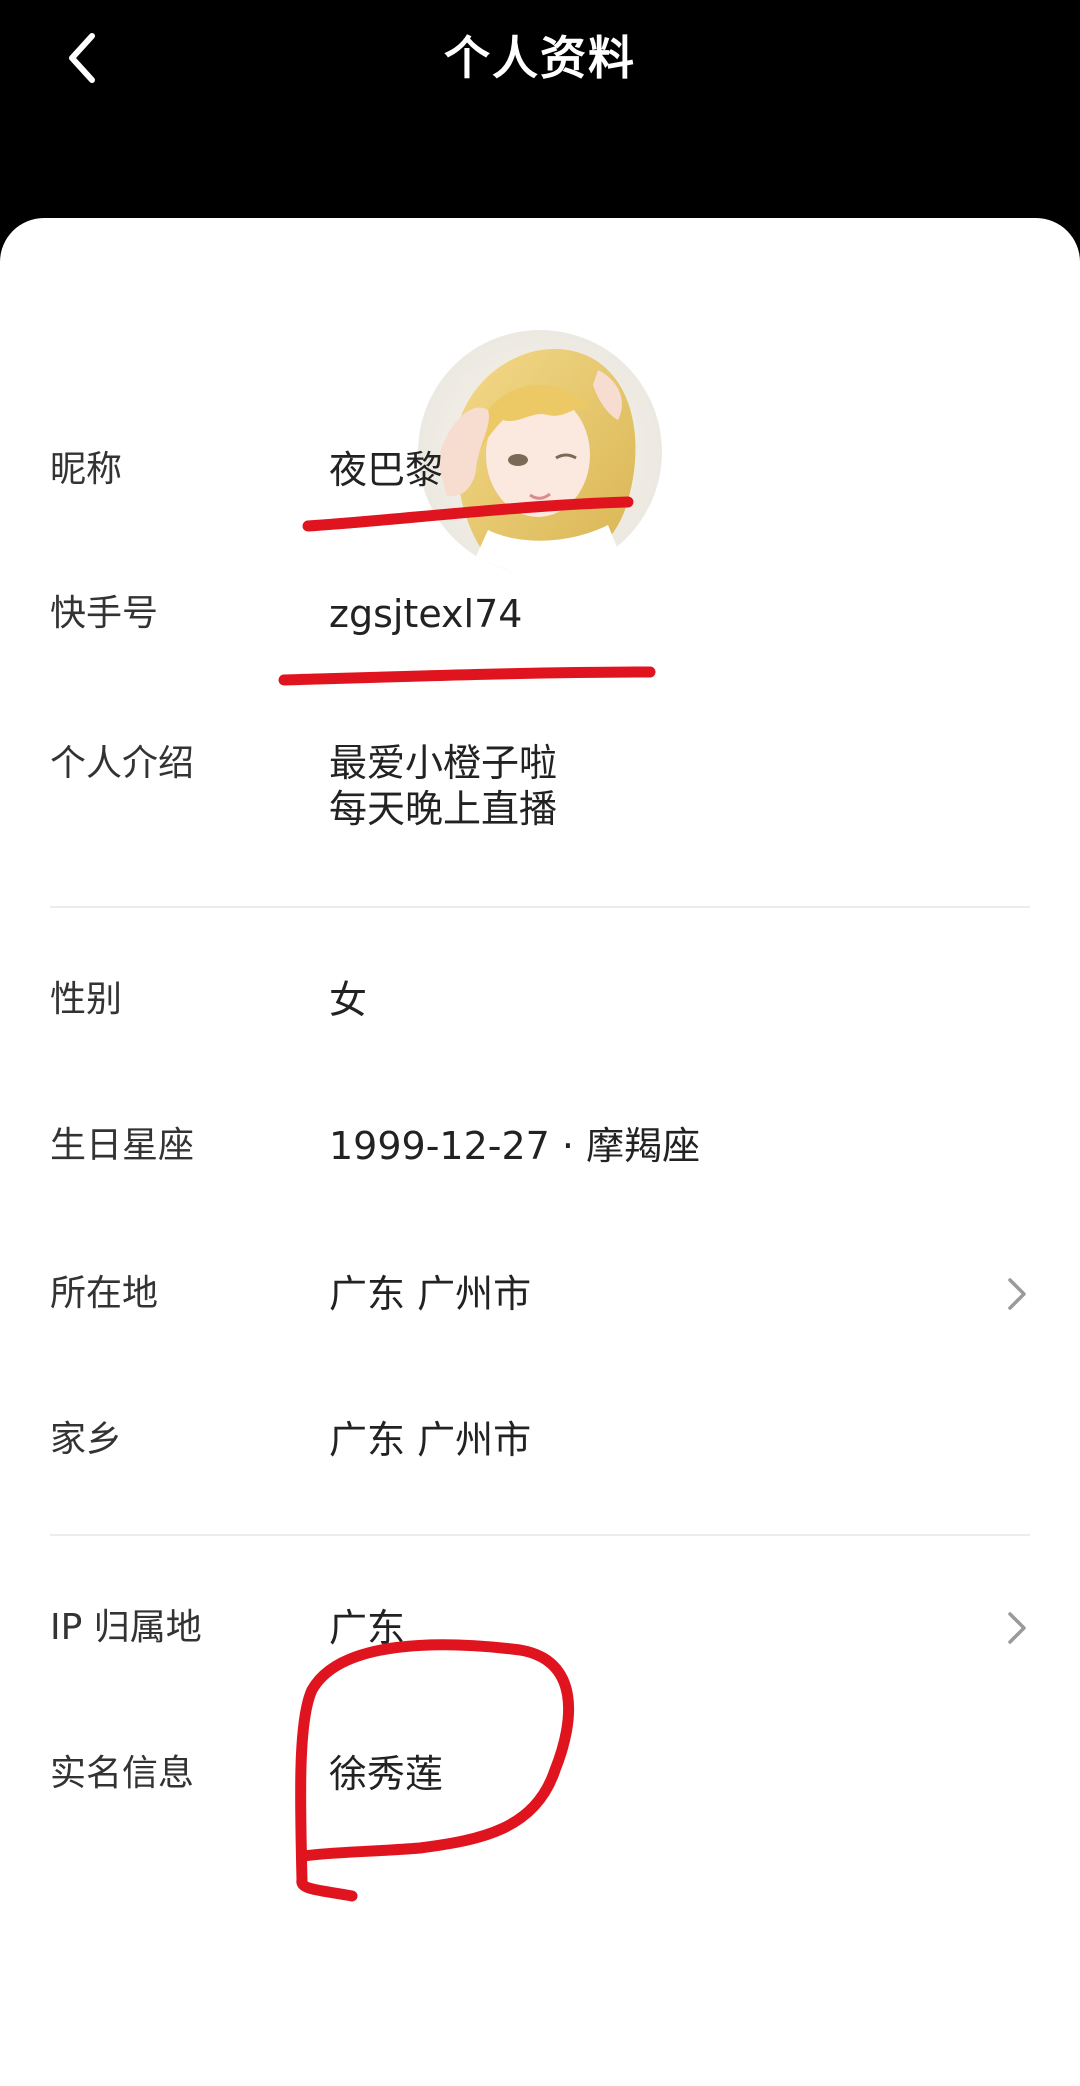 Image resolution: width=1080 pixels, height=2086 pixels. I want to click on intro-label: 个人介绍, so click(122, 763).